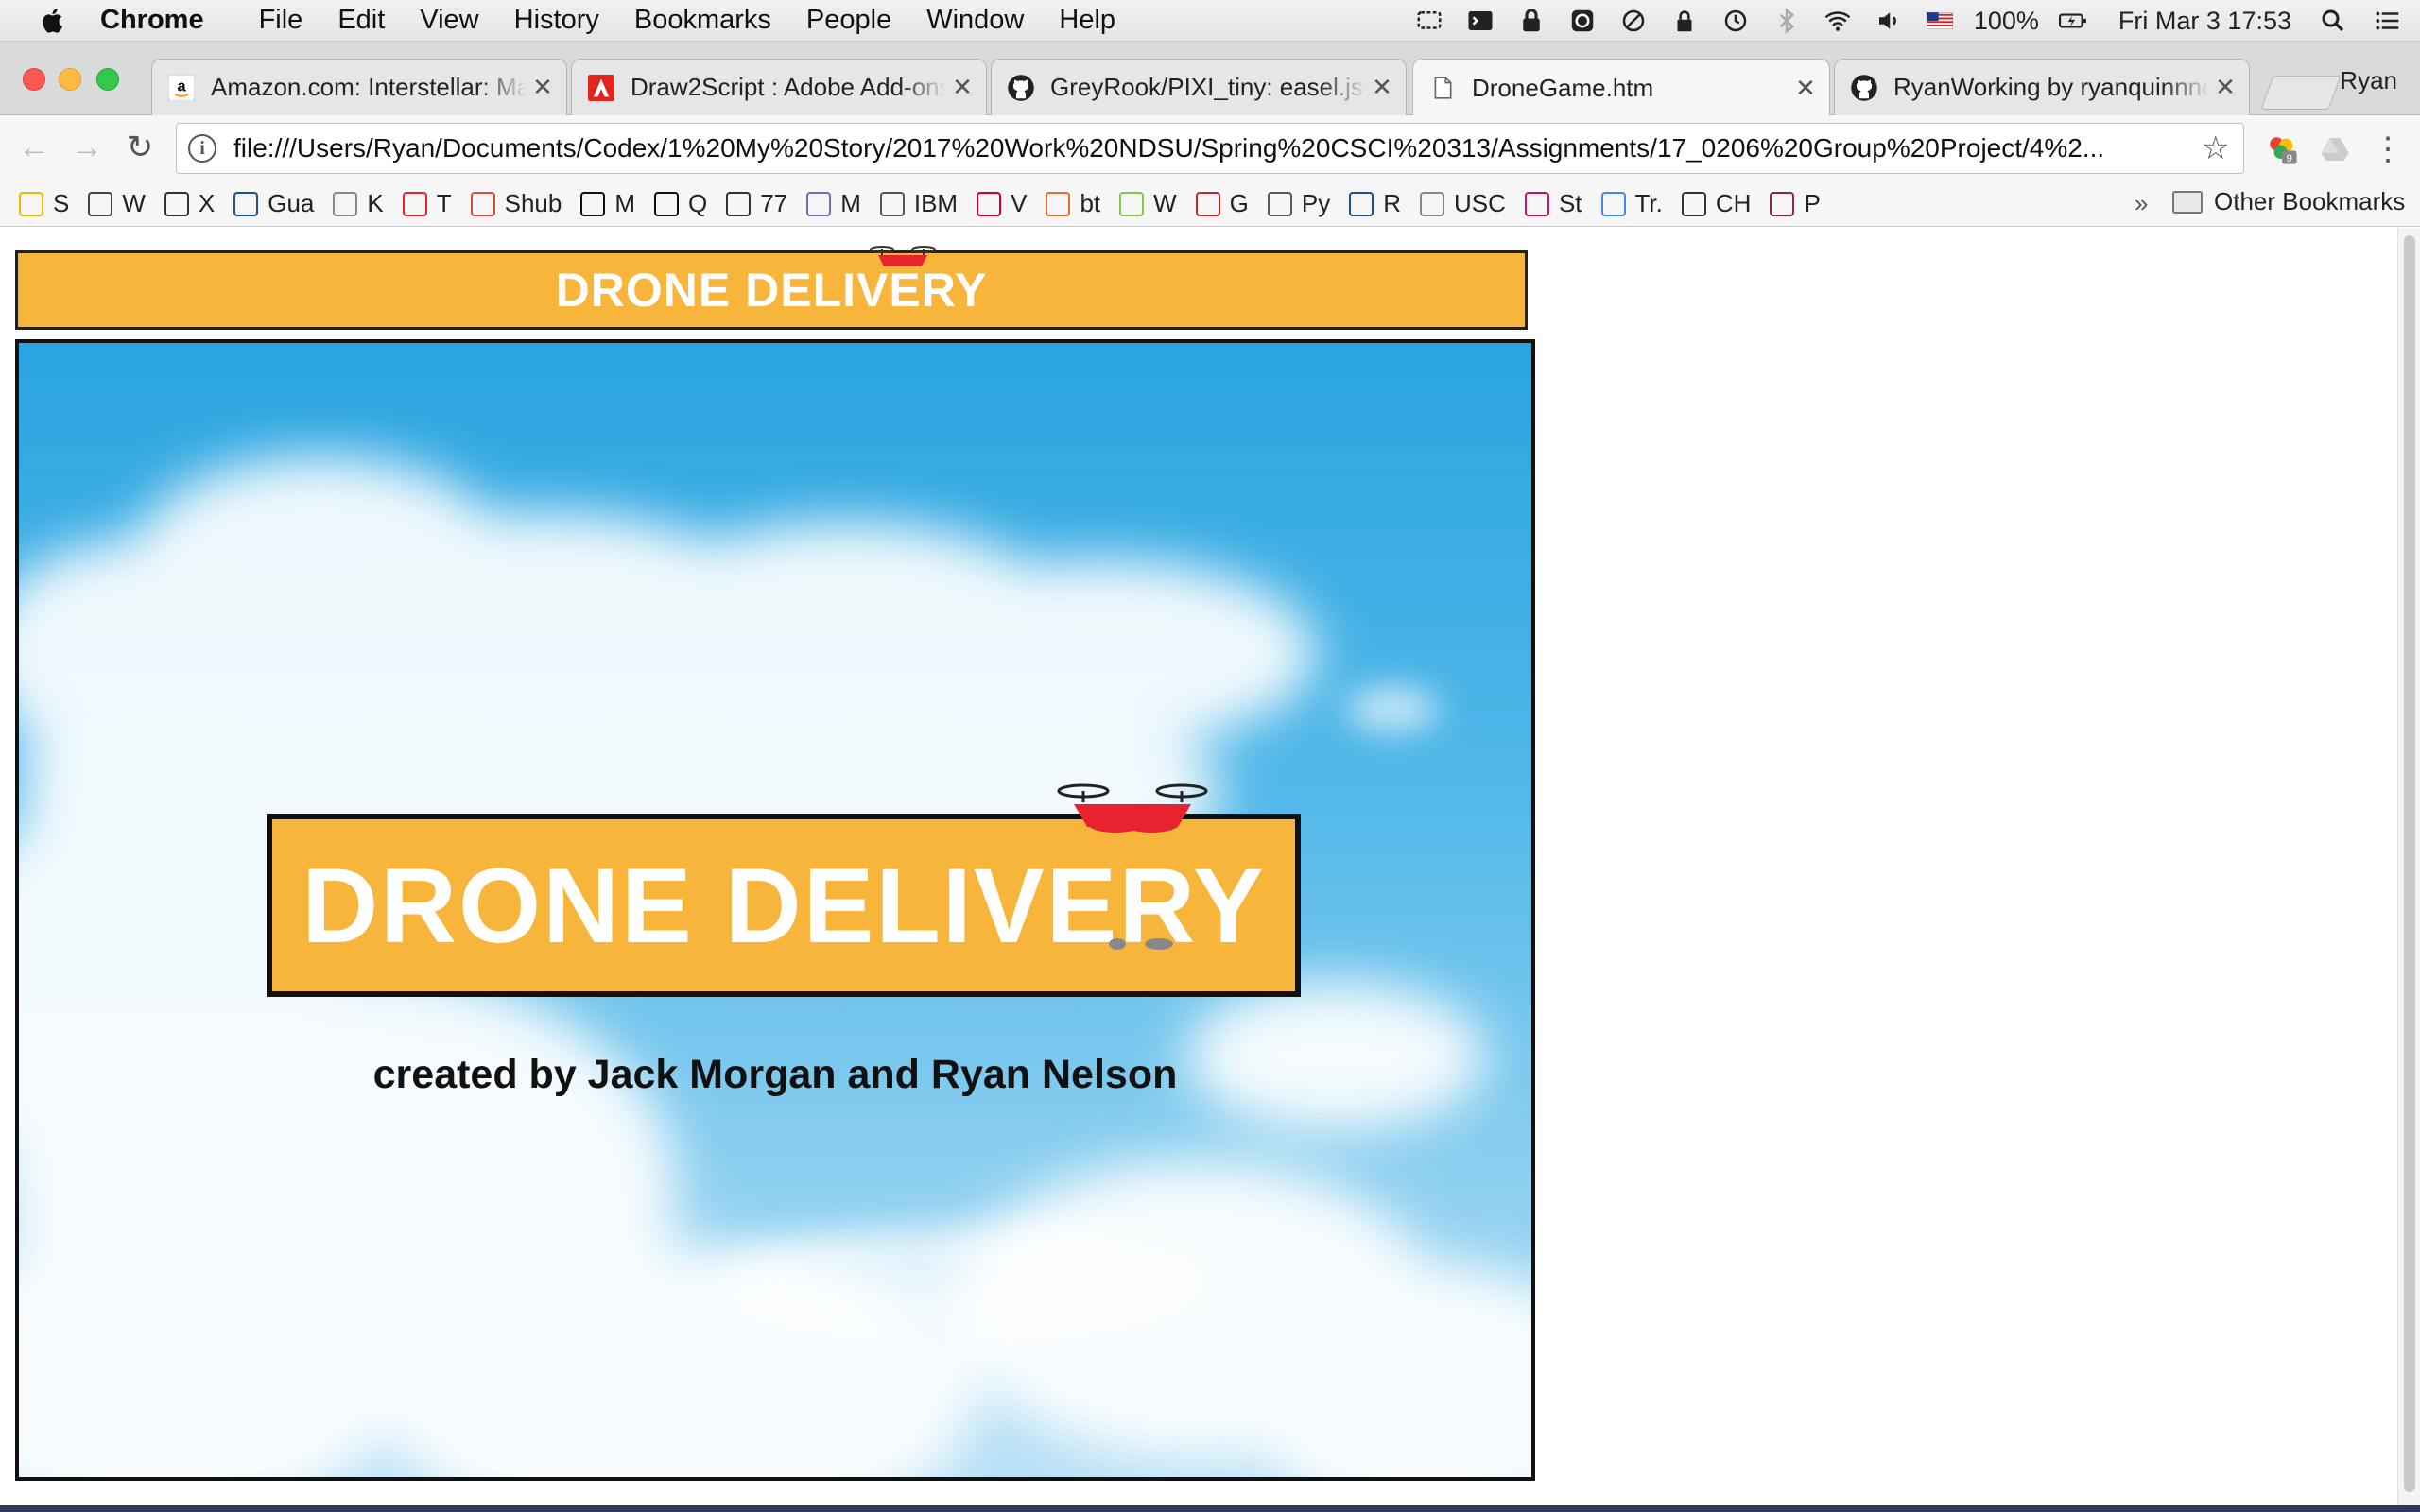 Image resolution: width=2420 pixels, height=1512 pixels. I want to click on bookmark-item: Q, so click(680, 203).